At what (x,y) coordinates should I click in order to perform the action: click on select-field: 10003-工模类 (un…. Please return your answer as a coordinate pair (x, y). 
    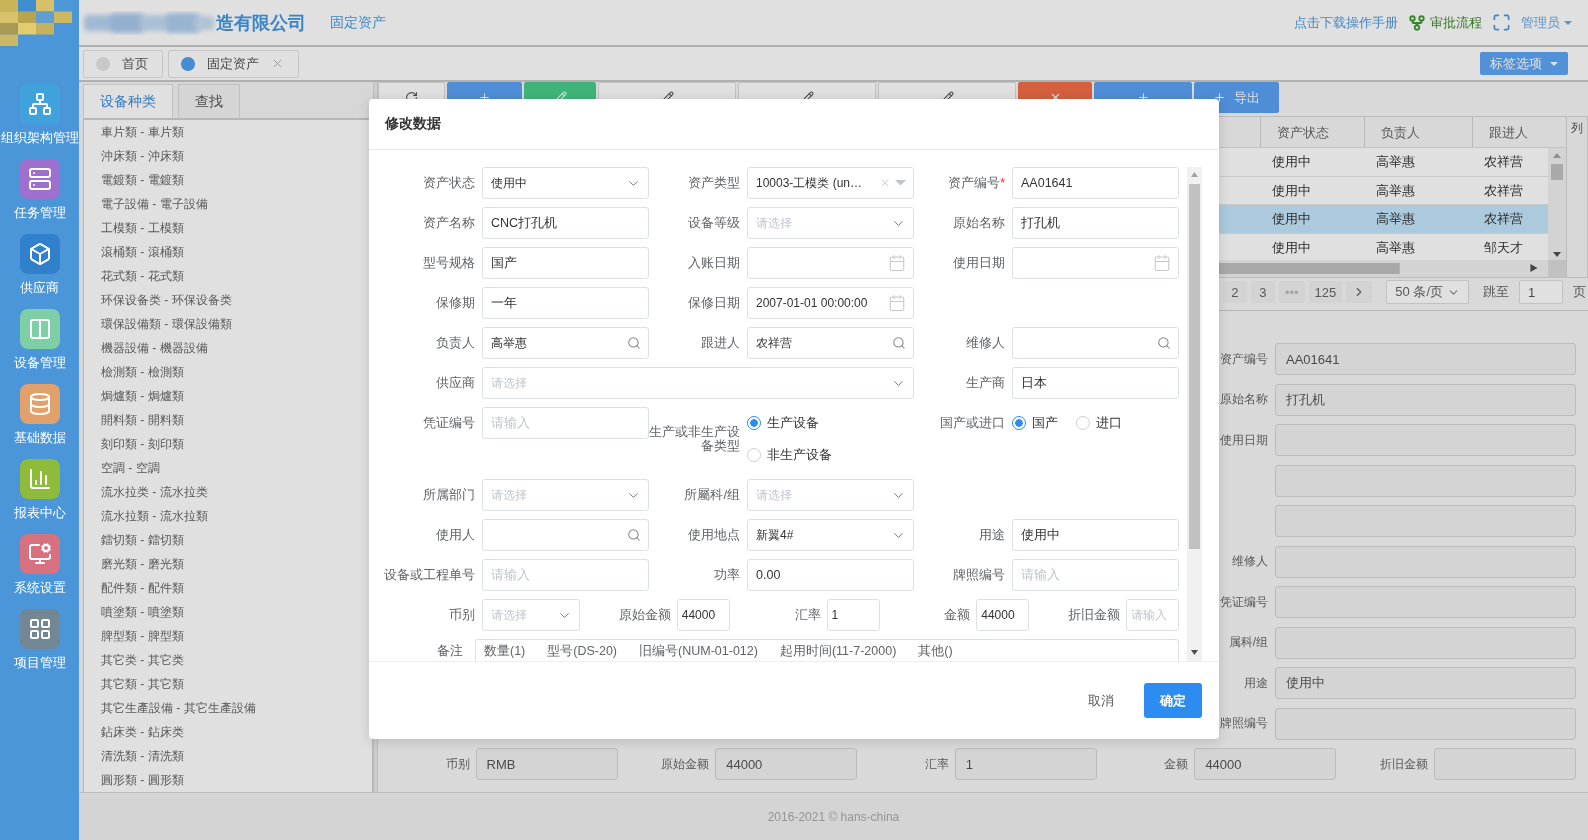
    Looking at the image, I should click on (830, 183).